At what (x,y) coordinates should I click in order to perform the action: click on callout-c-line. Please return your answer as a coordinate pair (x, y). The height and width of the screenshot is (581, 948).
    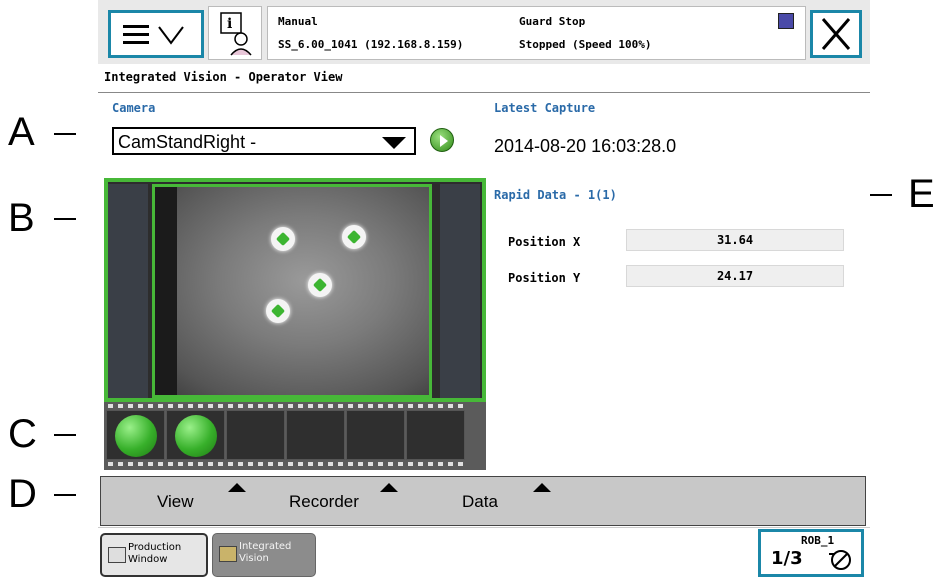
    Looking at the image, I should click on (65, 435).